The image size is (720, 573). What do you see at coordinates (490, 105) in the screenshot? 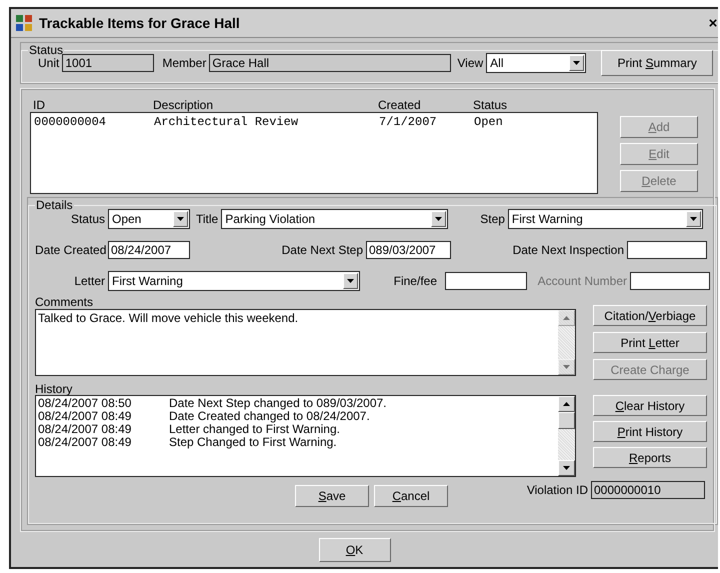
I see `column-header: Status` at bounding box center [490, 105].